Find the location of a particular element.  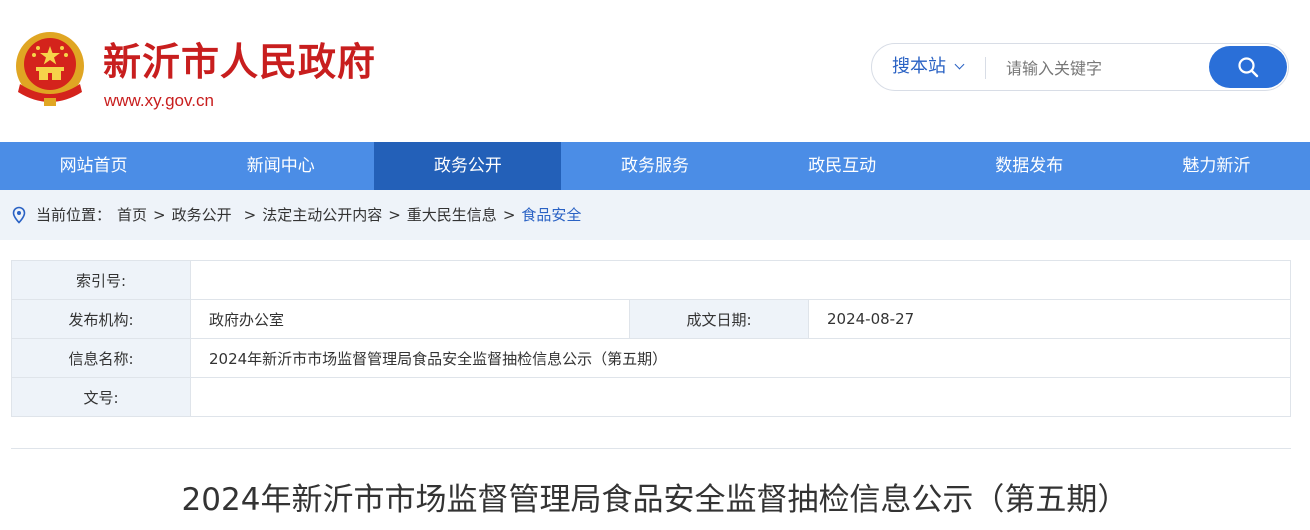

main-nav: 网站首页 新闻中心 政务公开 政务服务 政民互动 数据发布 魅力新沂 is located at coordinates (655, 166).